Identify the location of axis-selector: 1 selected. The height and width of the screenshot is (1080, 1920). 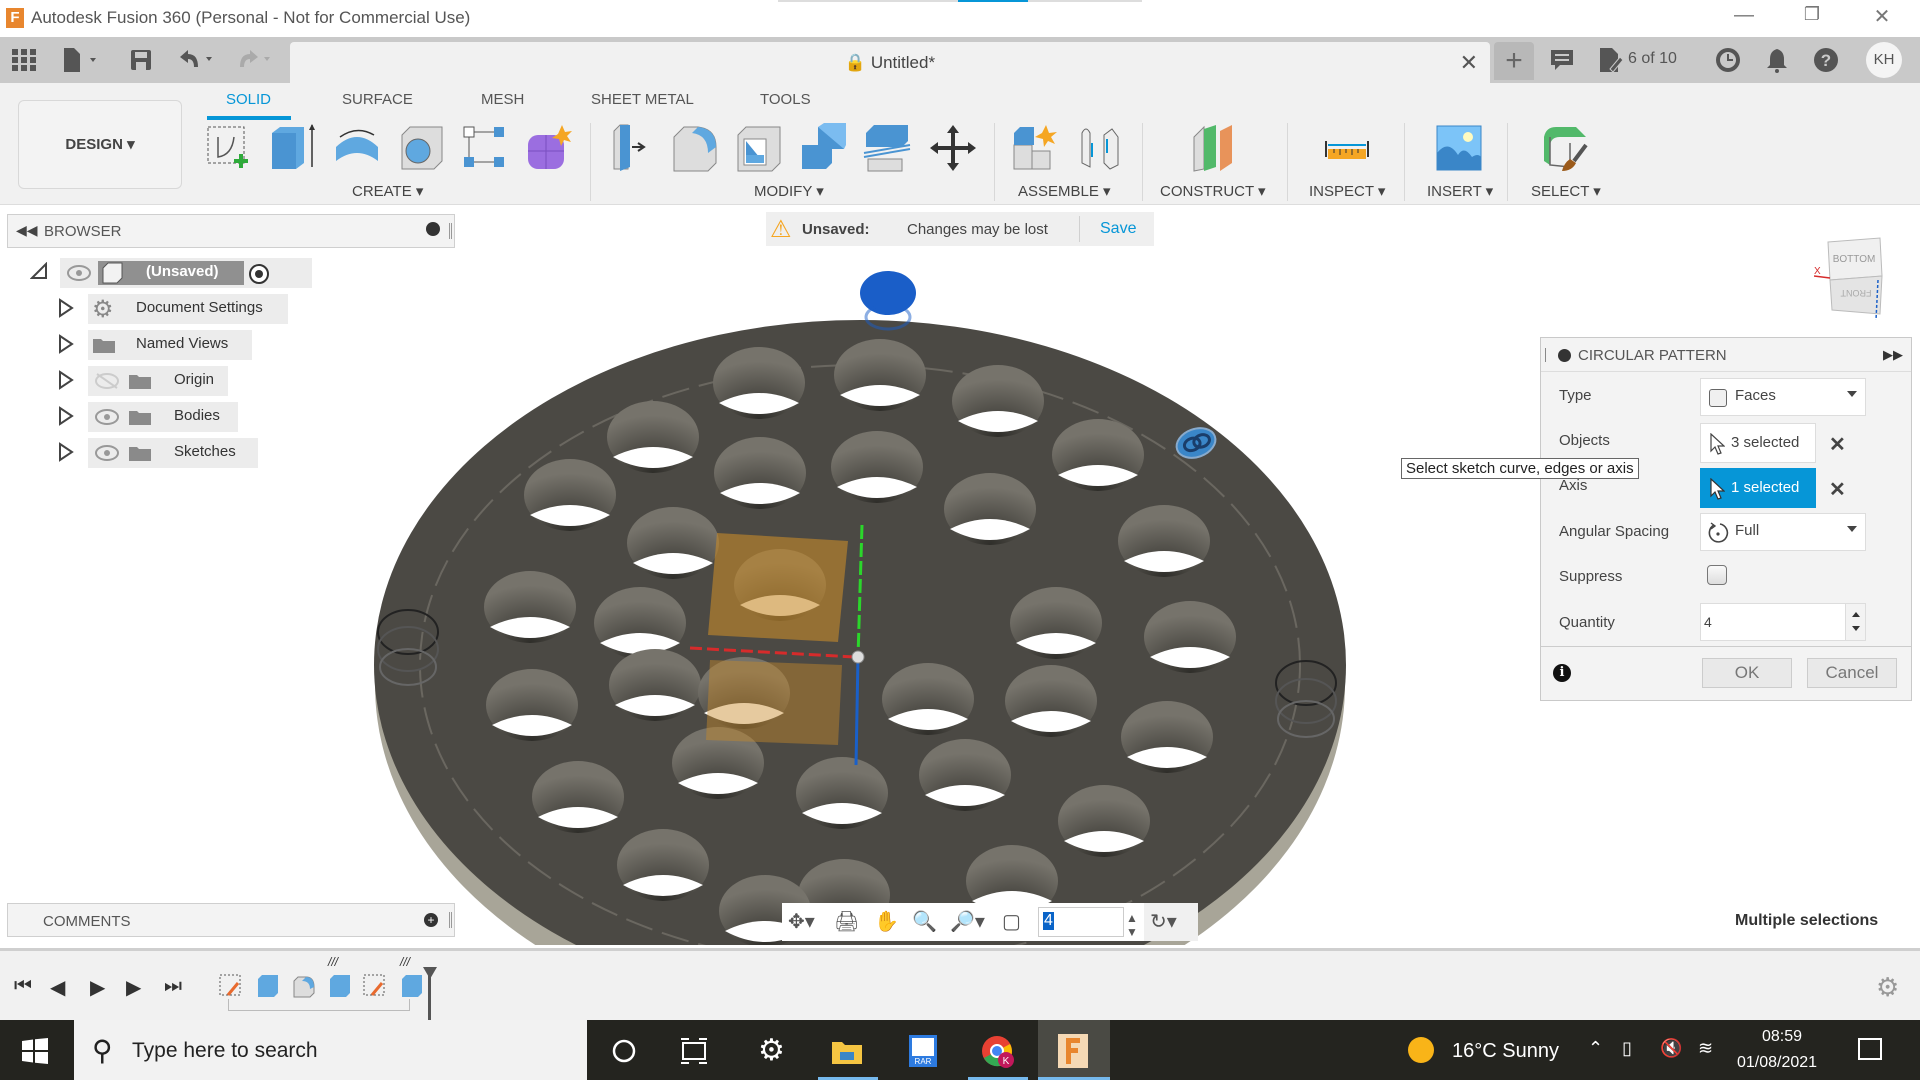
(1758, 488).